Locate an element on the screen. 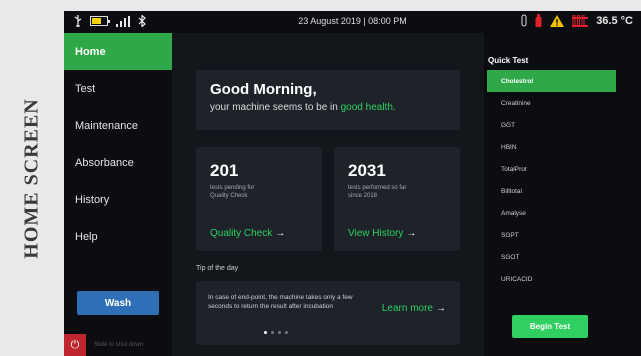 This screenshot has height=356, width=641. quick-test-item: Billtotal is located at coordinates (551, 191).